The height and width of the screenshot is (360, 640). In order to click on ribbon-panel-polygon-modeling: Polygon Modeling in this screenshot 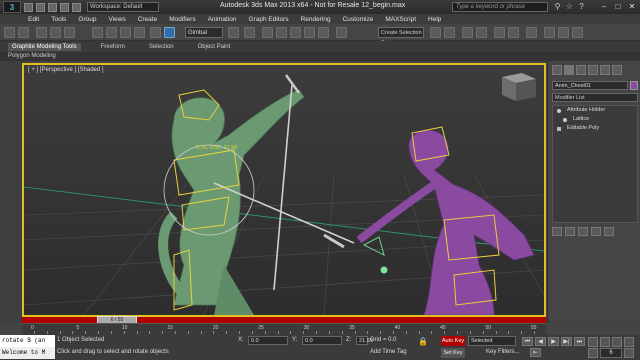, I will do `click(320, 56)`.